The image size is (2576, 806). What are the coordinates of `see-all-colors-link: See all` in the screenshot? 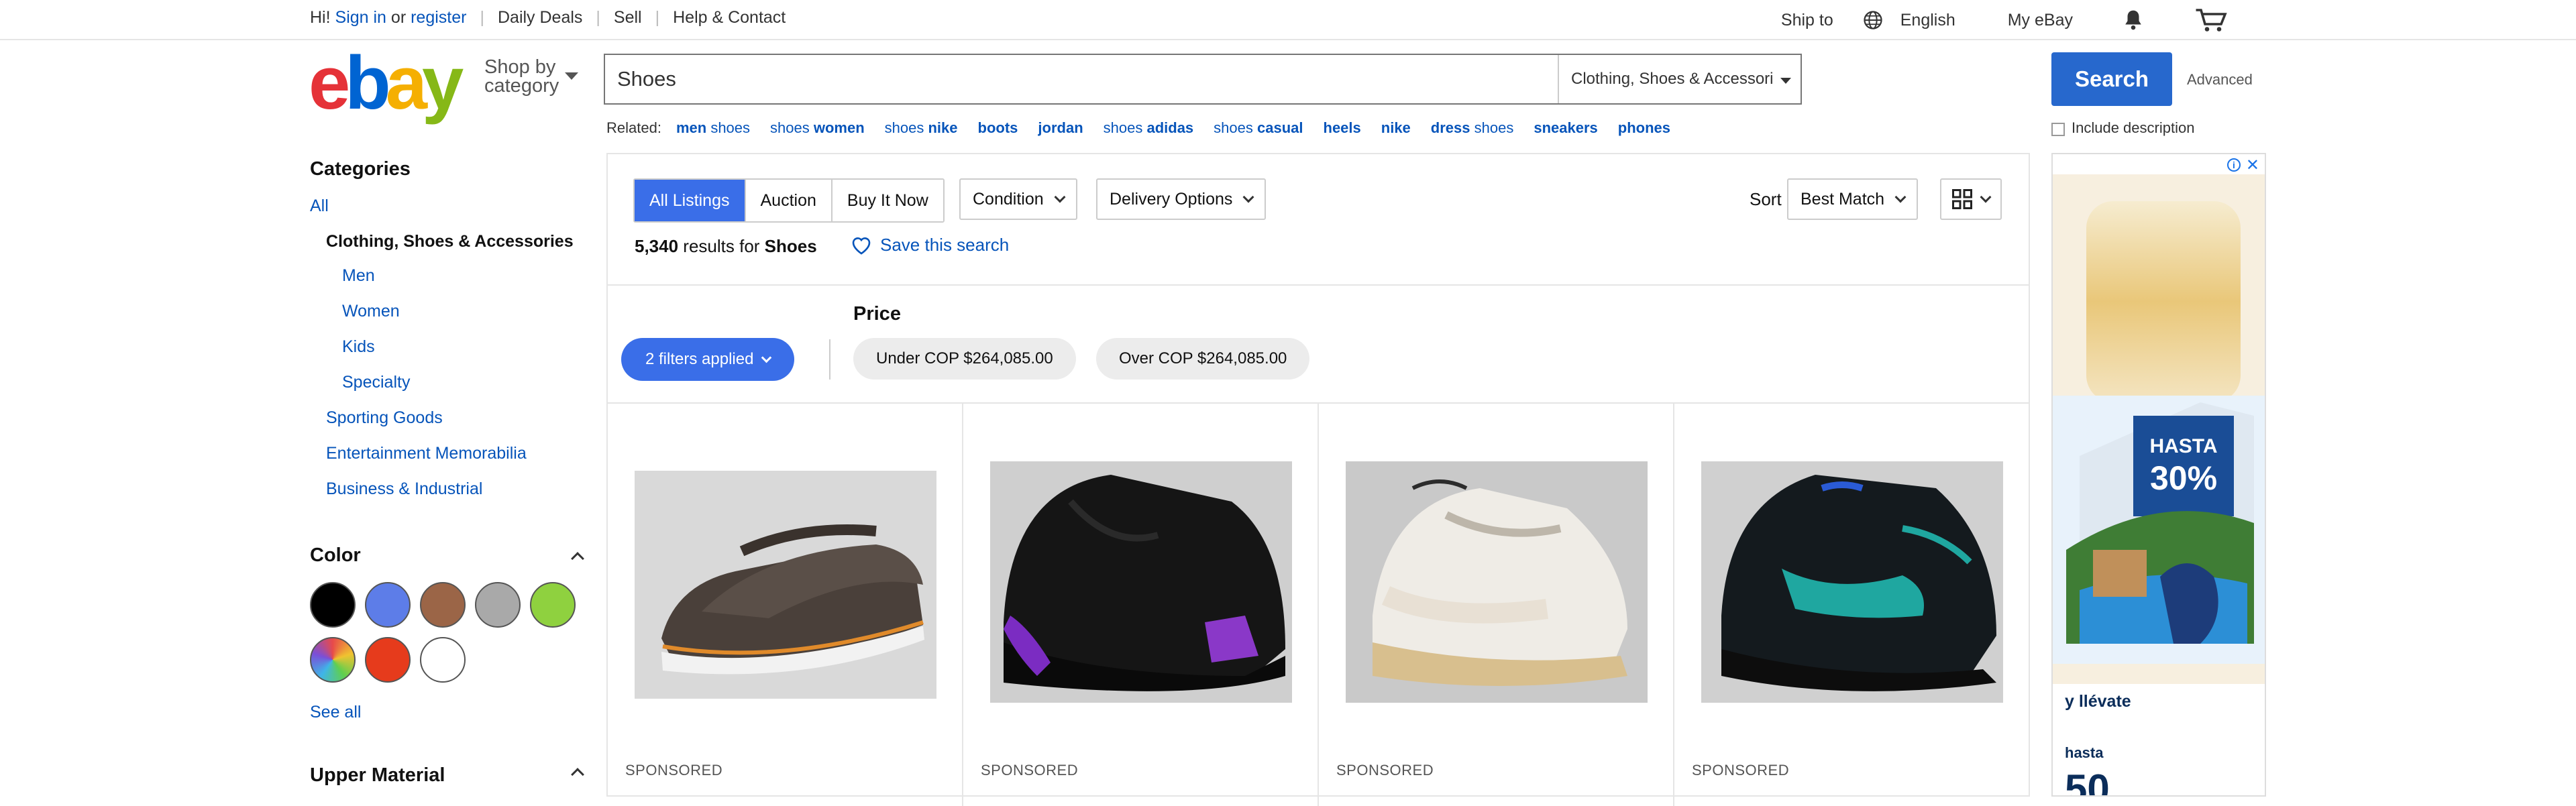 It's located at (335, 712).